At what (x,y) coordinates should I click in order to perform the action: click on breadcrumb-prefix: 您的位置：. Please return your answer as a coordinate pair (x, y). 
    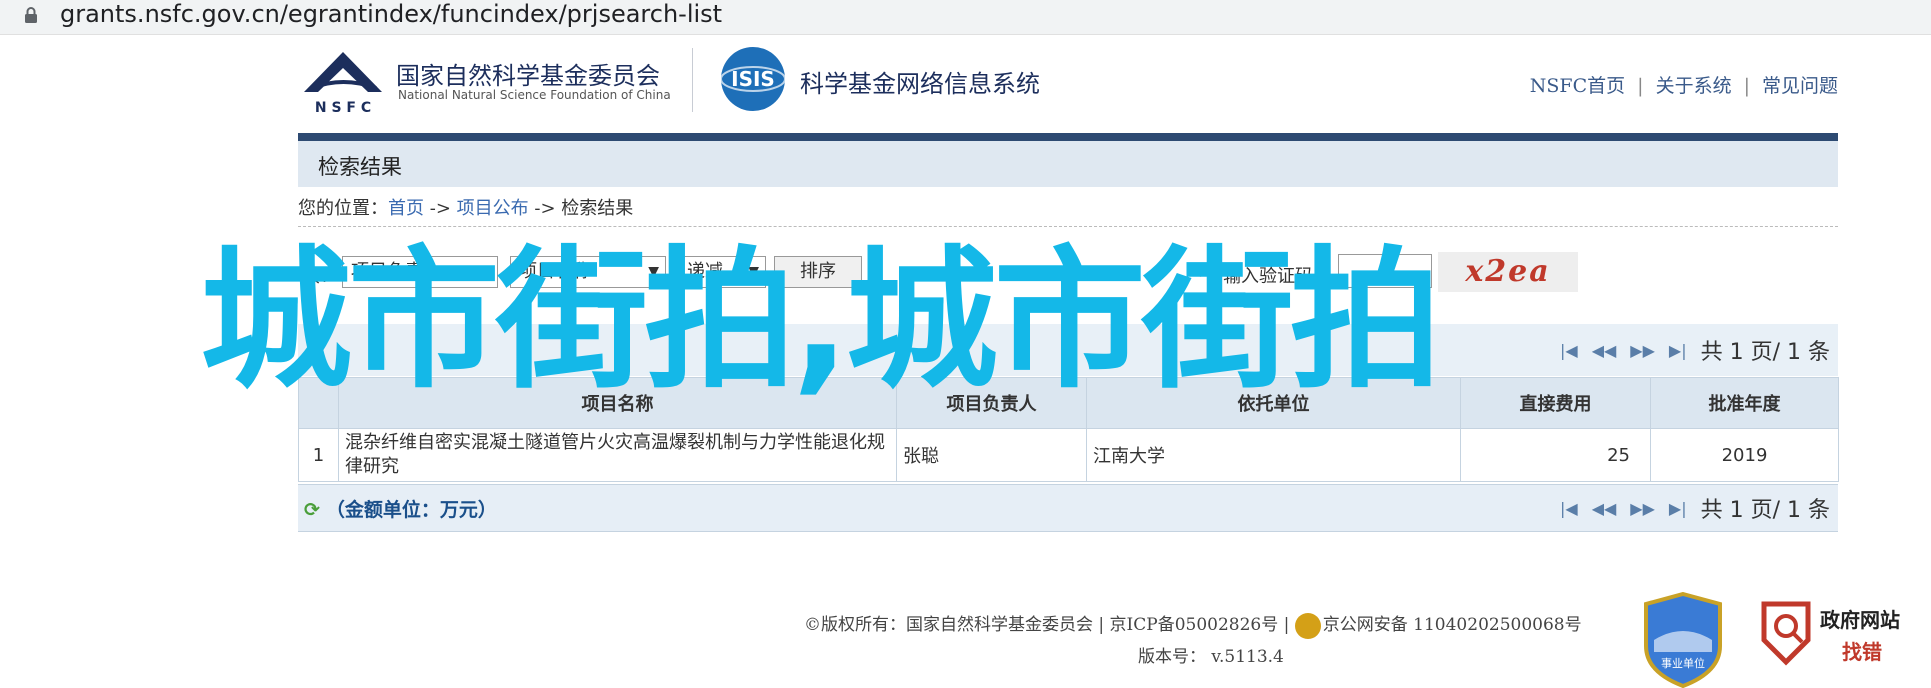
    Looking at the image, I should click on (343, 208).